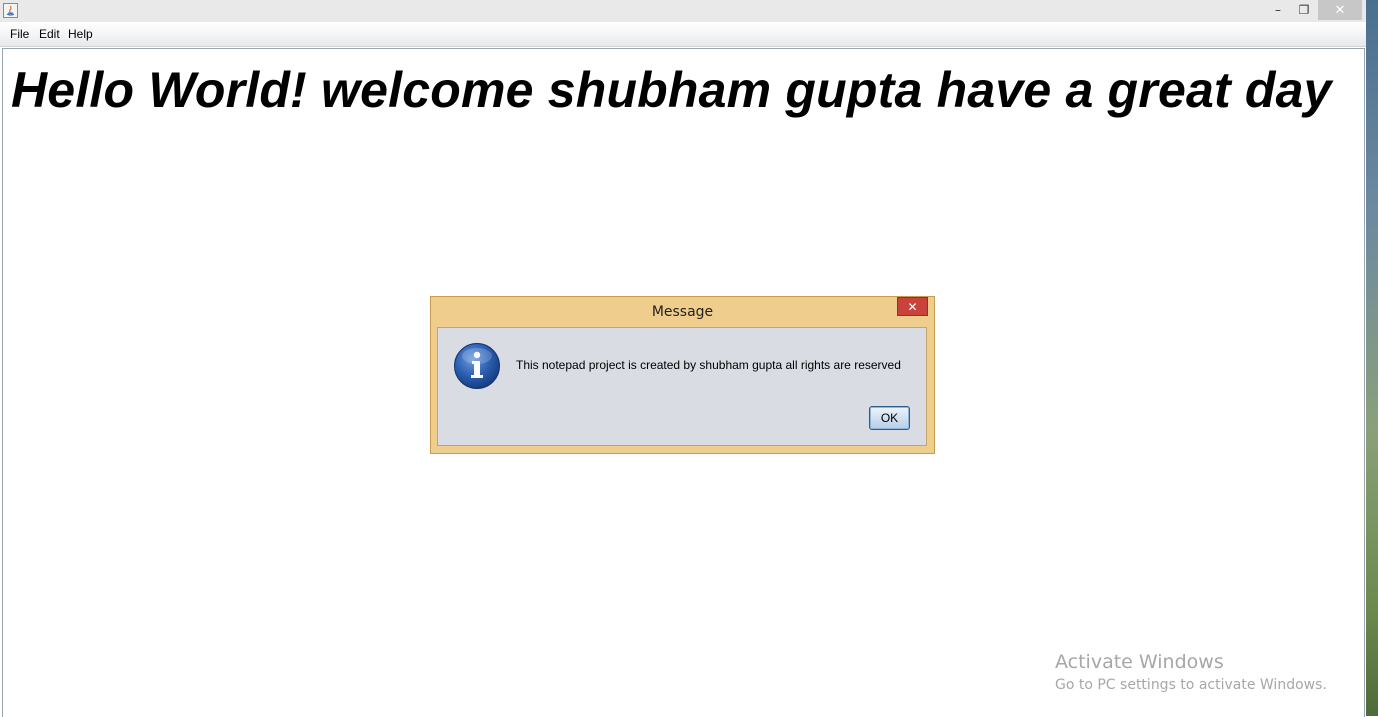  What do you see at coordinates (682, 312) in the screenshot?
I see `dialog-title: Message` at bounding box center [682, 312].